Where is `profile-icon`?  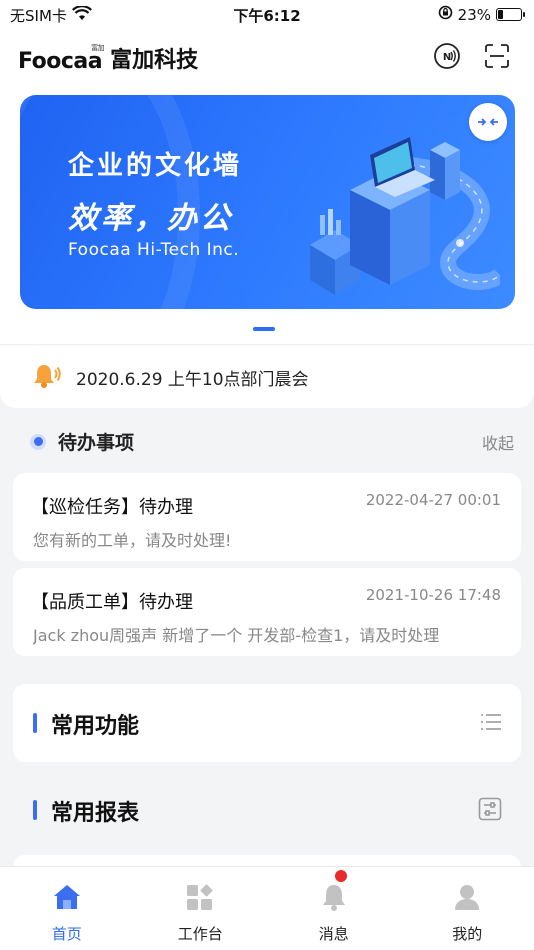
profile-icon is located at coordinates (467, 899).